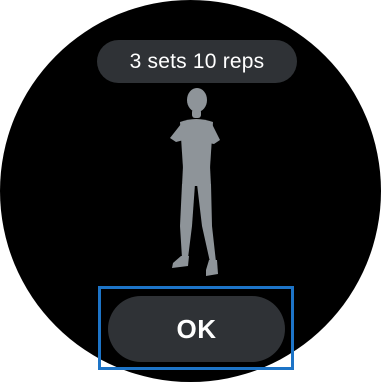 This screenshot has width=381, height=382. I want to click on ok-button: OK, so click(196, 329).